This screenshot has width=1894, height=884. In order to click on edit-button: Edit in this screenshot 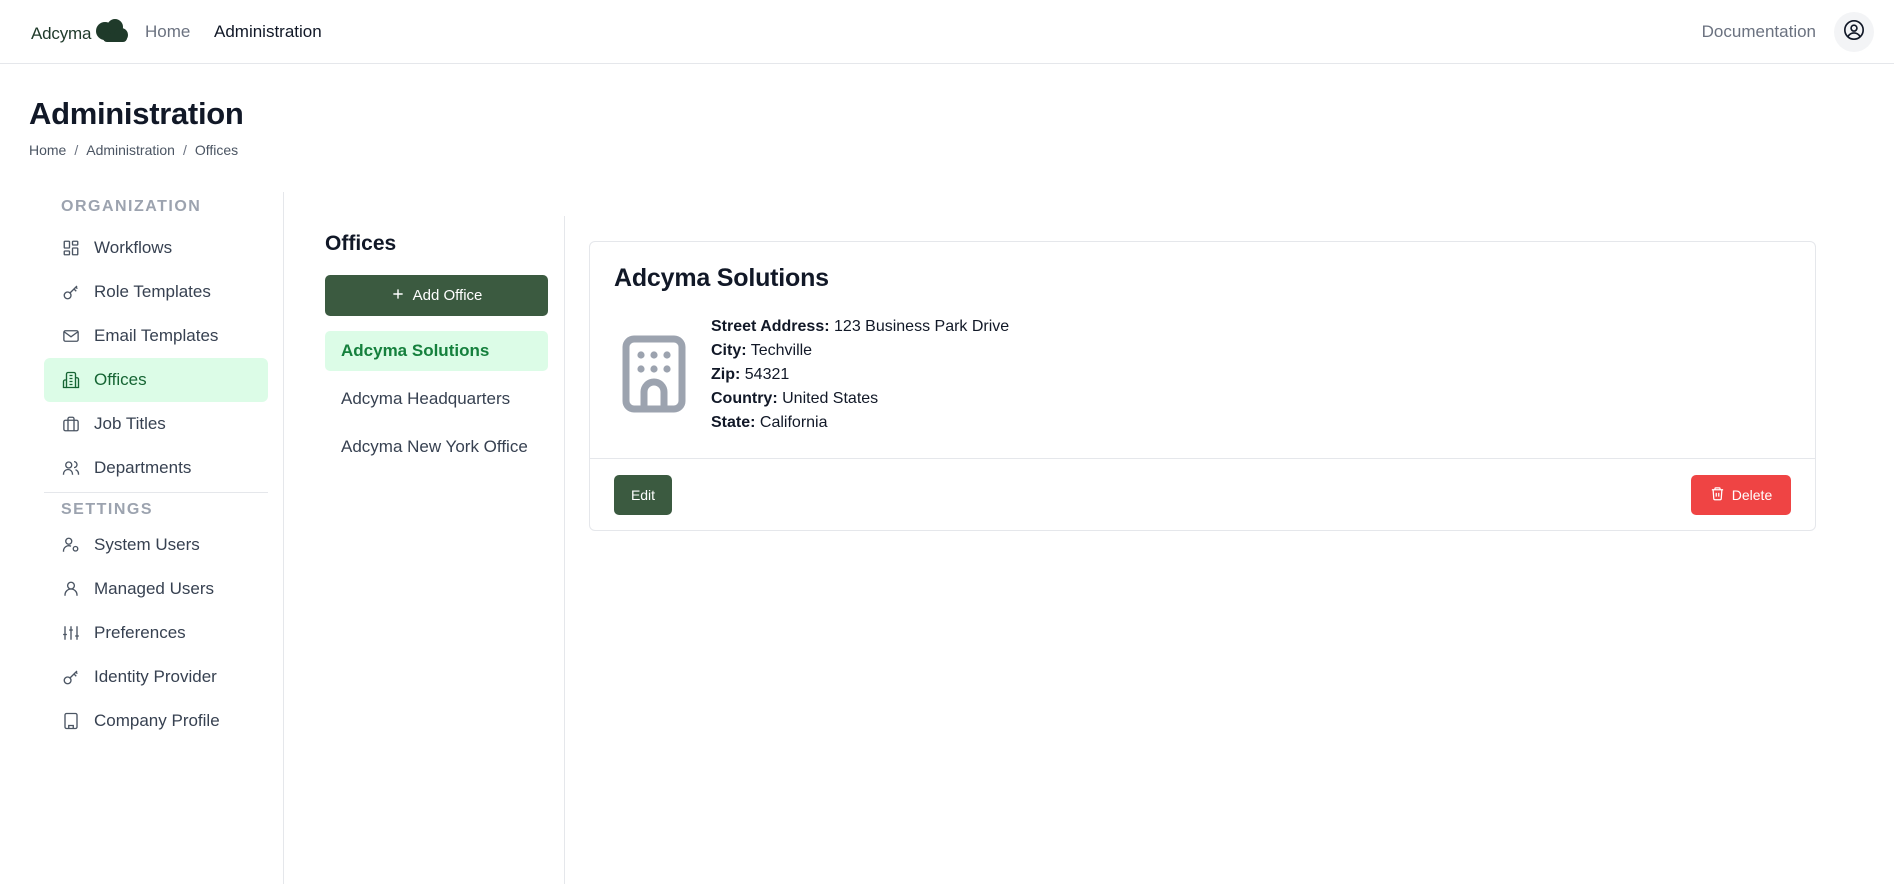, I will do `click(643, 495)`.